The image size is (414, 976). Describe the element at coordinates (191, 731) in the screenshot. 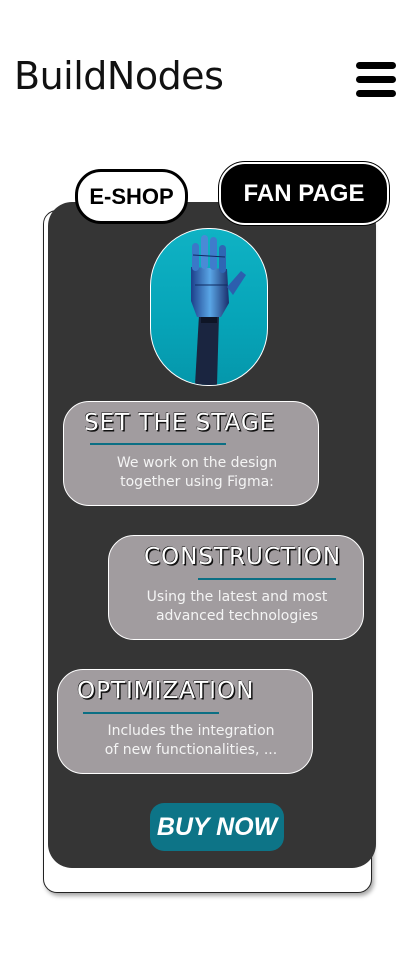

I see `step-description-line: Includes the integration` at that location.